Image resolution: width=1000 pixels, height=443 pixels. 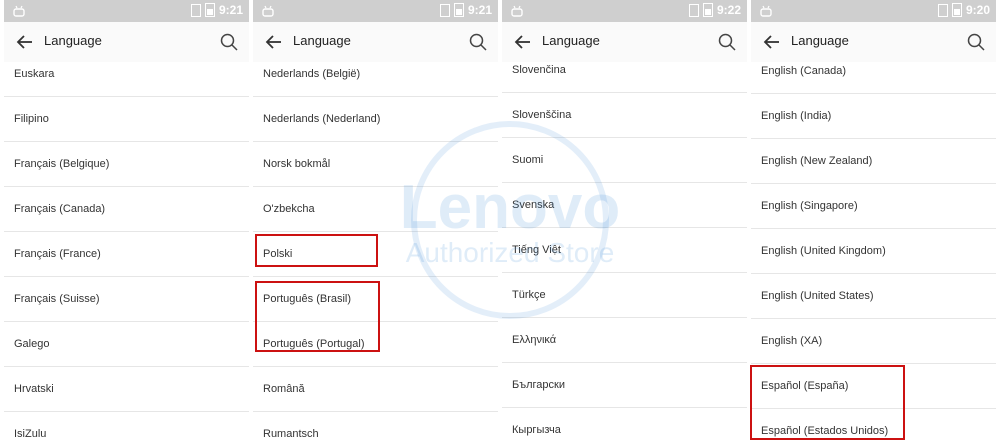 I want to click on language-item: English (Canada), so click(x=873, y=71).